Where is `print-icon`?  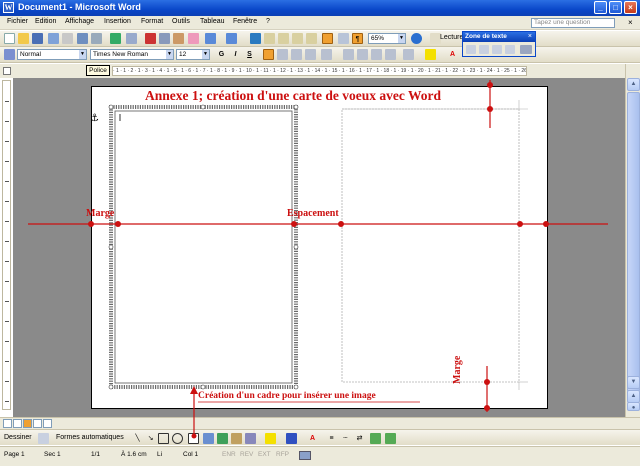
print-icon is located at coordinates (82, 38).